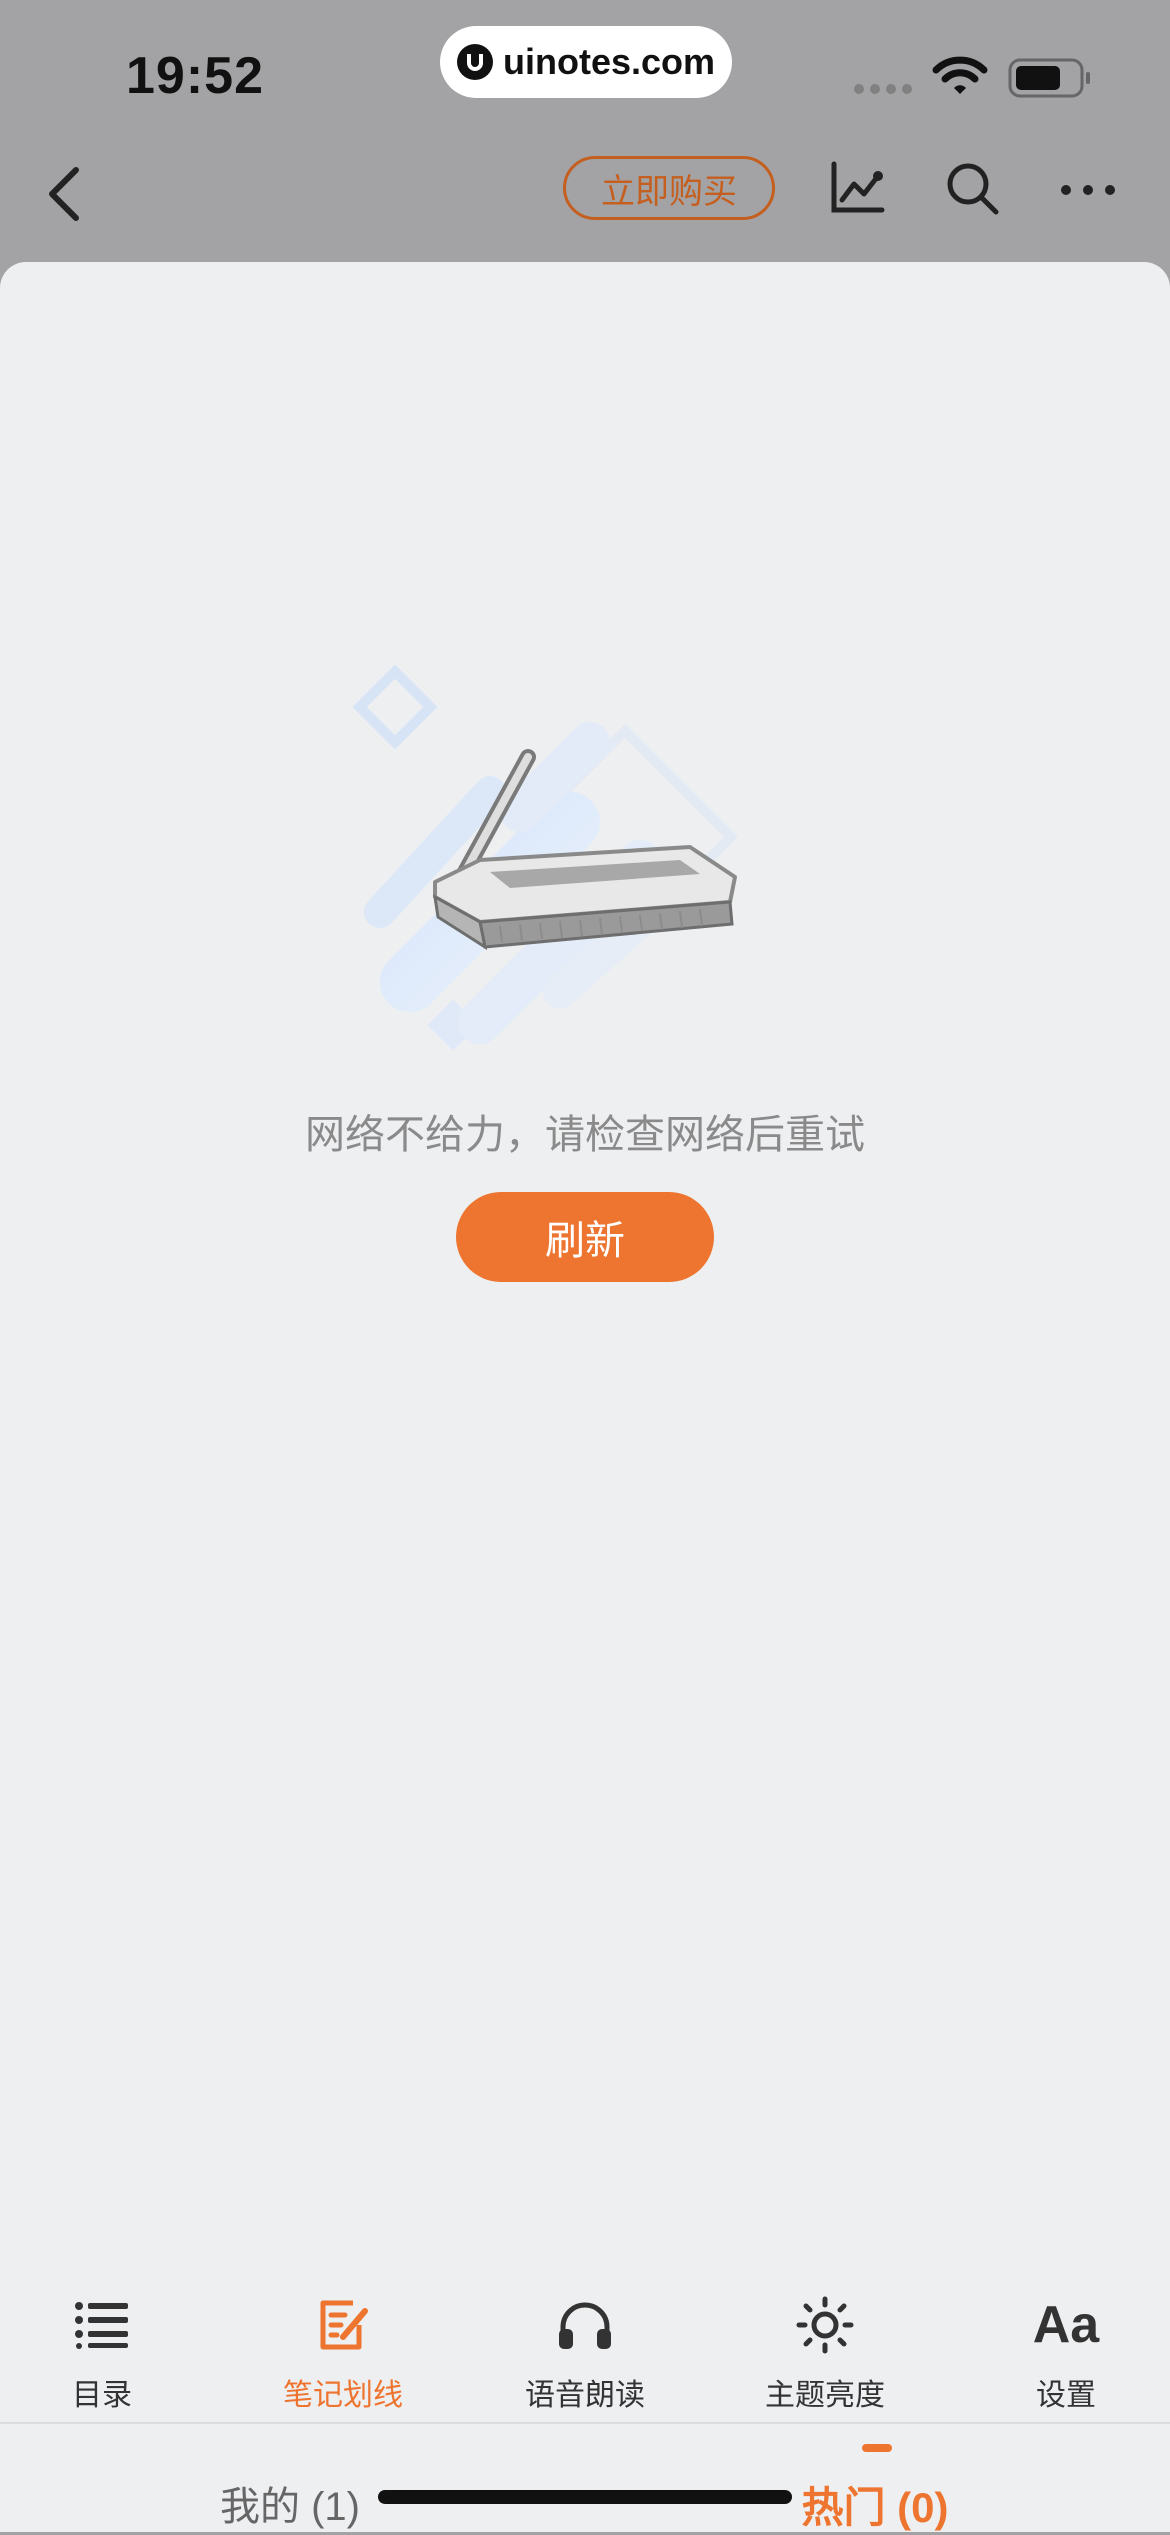  Describe the element at coordinates (825, 2355) in the screenshot. I see `toolbar-item-theme: 主题亮度` at that location.